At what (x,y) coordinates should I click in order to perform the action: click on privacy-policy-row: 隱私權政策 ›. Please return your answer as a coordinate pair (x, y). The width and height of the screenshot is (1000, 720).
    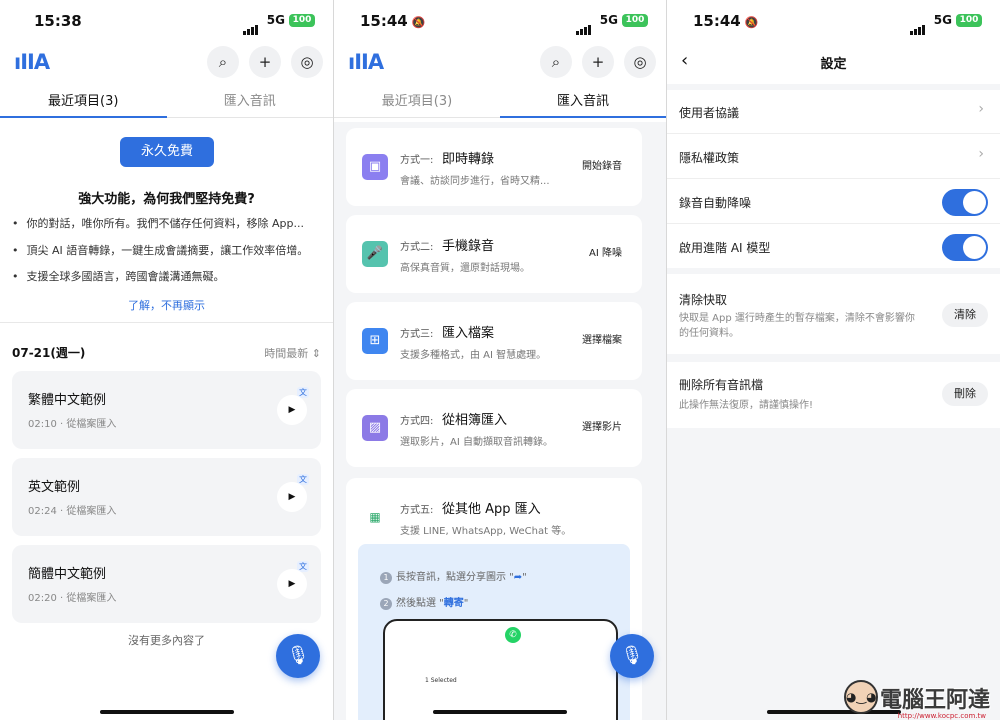
    Looking at the image, I should click on (833, 157).